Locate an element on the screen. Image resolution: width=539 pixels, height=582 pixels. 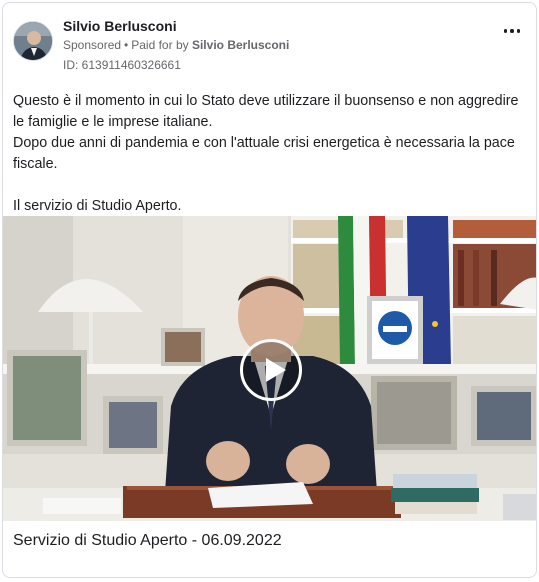
more-horizontal-icon is located at coordinates (505, 31).